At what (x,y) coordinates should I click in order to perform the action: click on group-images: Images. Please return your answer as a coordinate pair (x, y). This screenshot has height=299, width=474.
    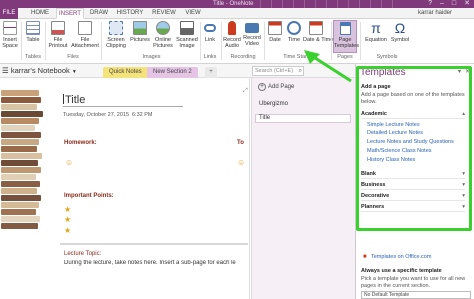
    Looking at the image, I should click on (151, 57).